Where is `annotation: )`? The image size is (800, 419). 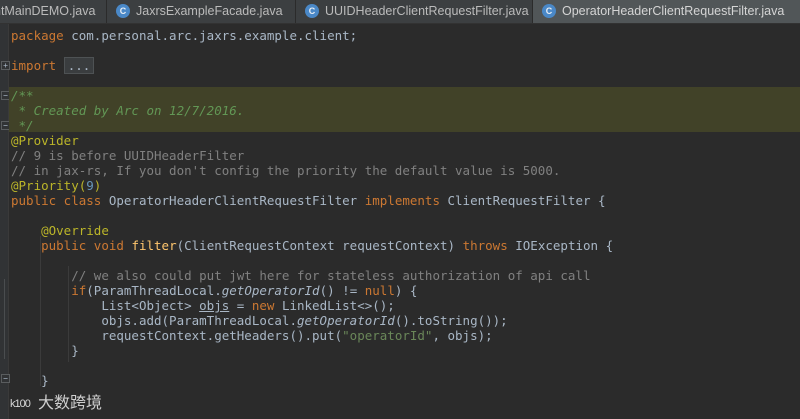
annotation: ) is located at coordinates (97, 185).